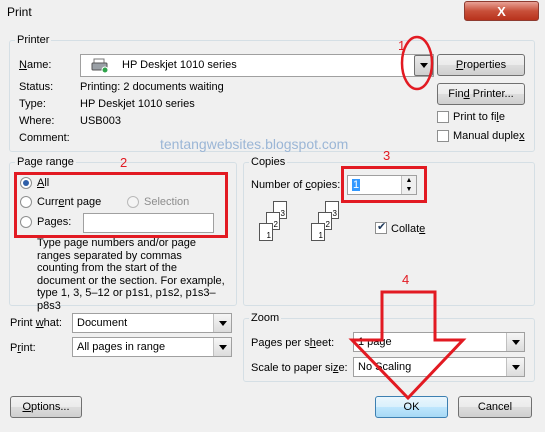  Describe the element at coordinates (124, 162) in the screenshot. I see `annotation-number-2: 2` at that location.